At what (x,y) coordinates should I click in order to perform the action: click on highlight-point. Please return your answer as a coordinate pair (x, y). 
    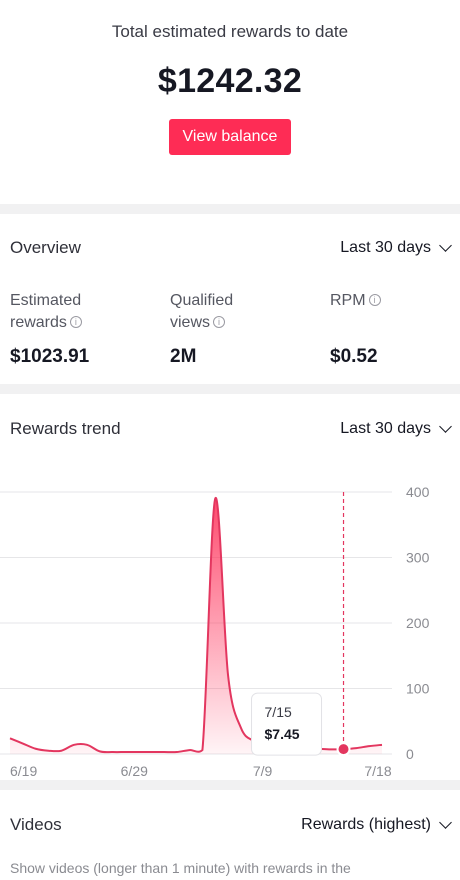
    Looking at the image, I should click on (343, 749).